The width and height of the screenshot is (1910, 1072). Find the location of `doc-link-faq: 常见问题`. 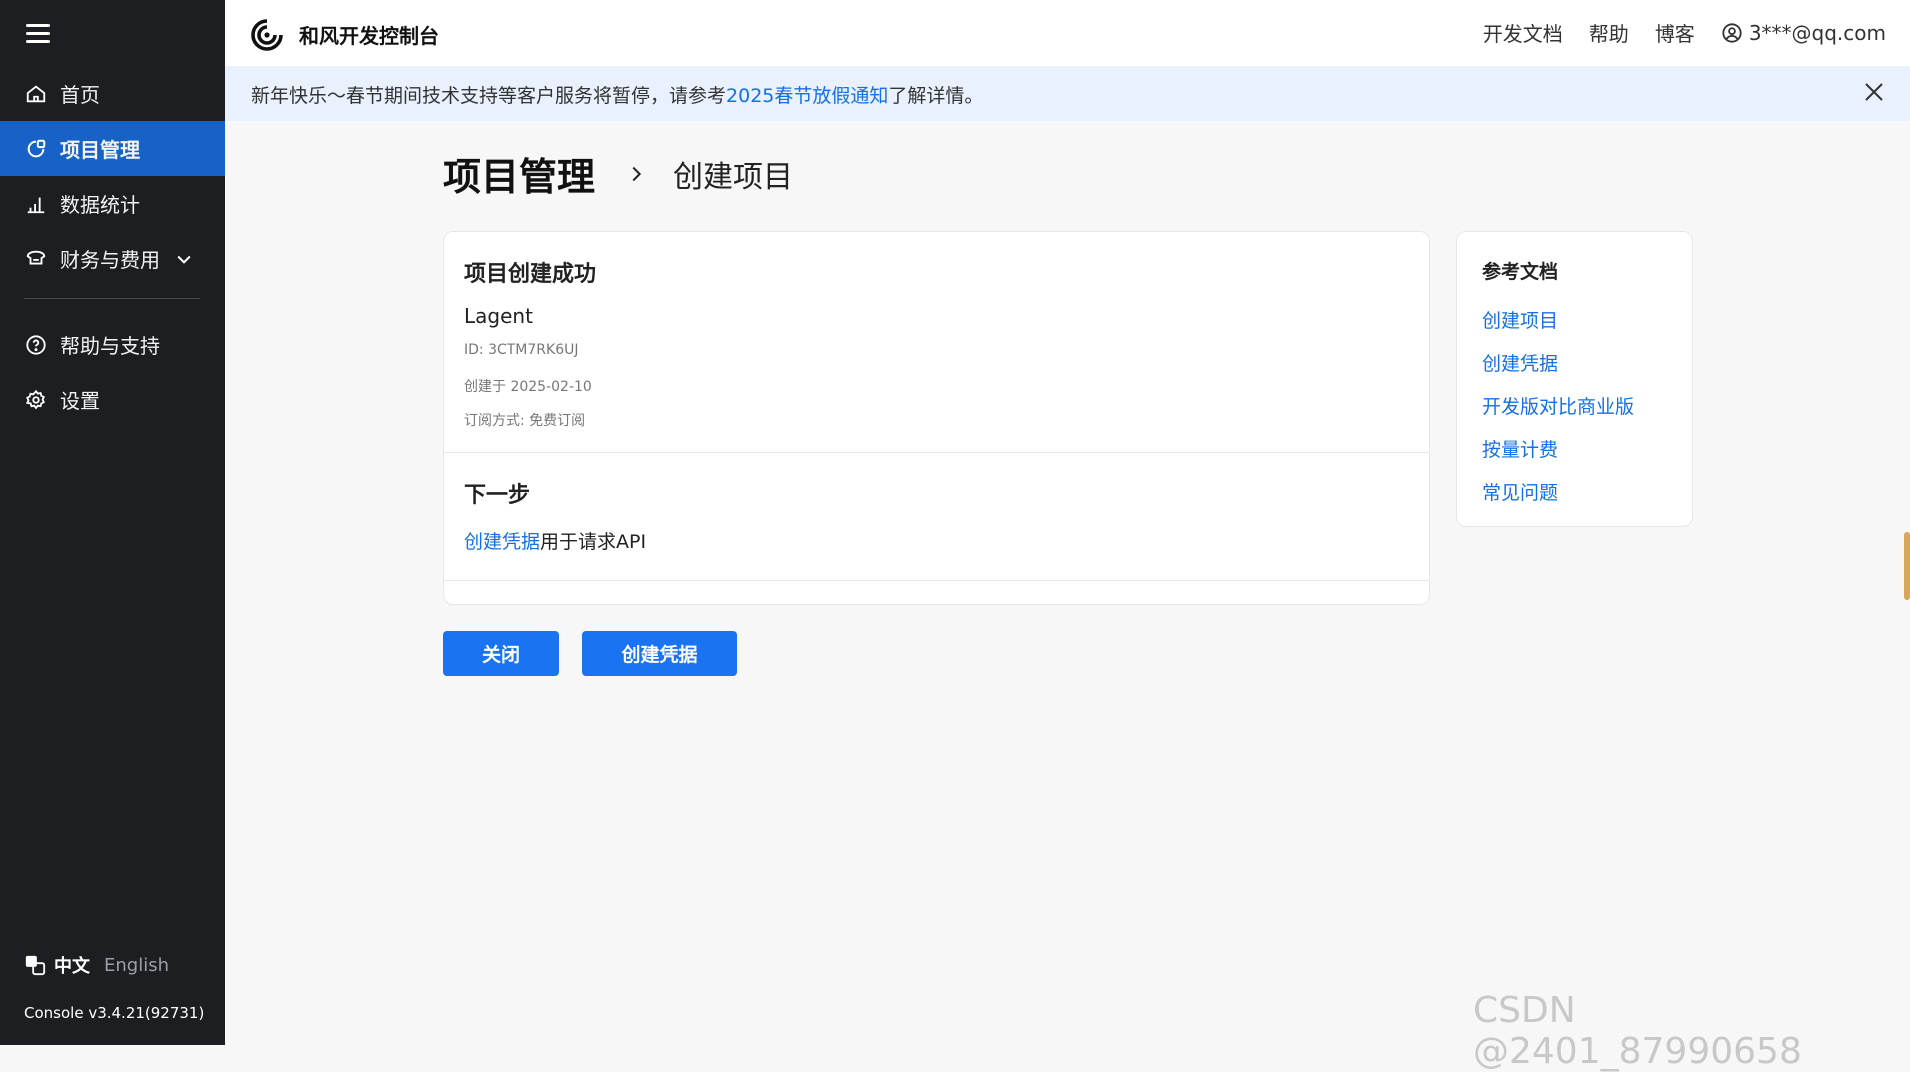

doc-link-faq: 常见问题 is located at coordinates (1520, 491).